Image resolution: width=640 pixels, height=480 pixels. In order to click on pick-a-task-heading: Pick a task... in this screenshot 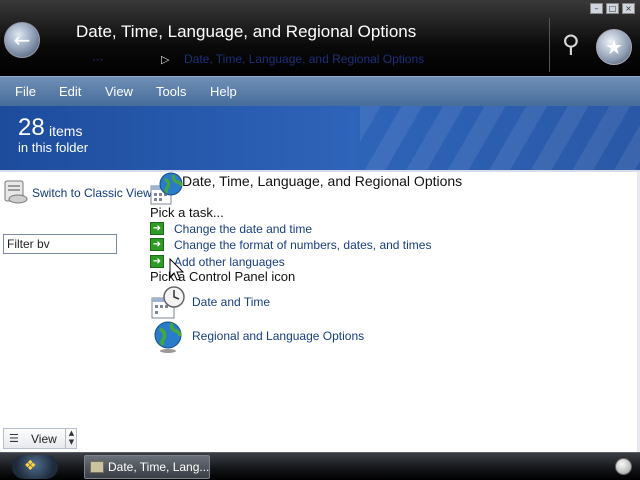, I will do `click(187, 212)`.